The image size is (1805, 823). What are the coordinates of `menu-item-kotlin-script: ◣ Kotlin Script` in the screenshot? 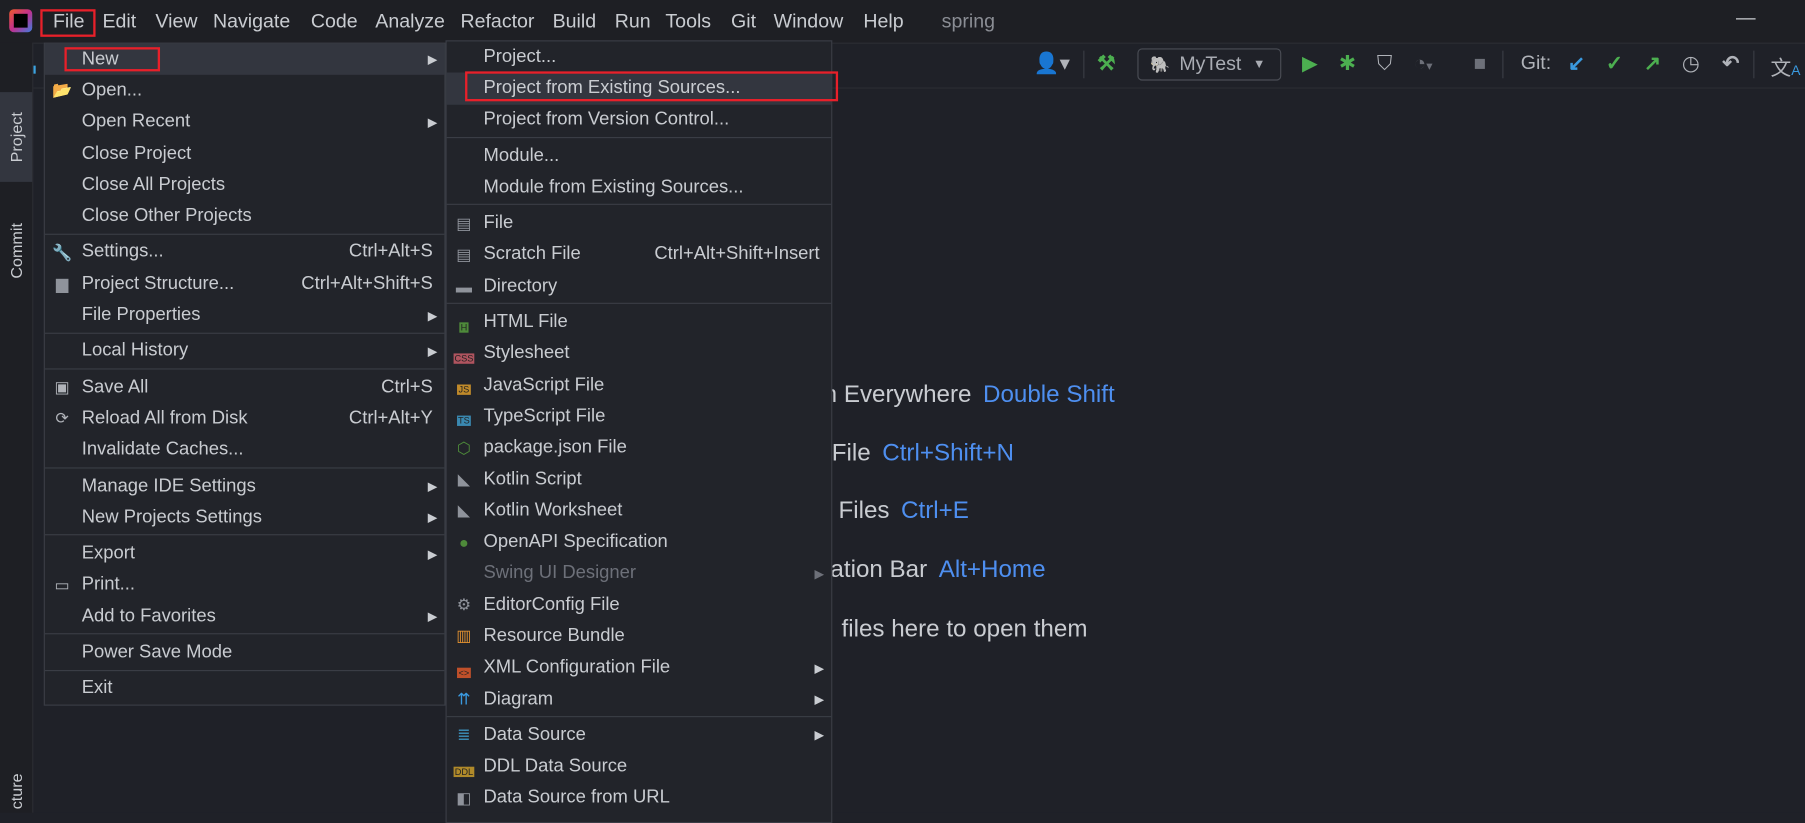 It's located at (639, 479).